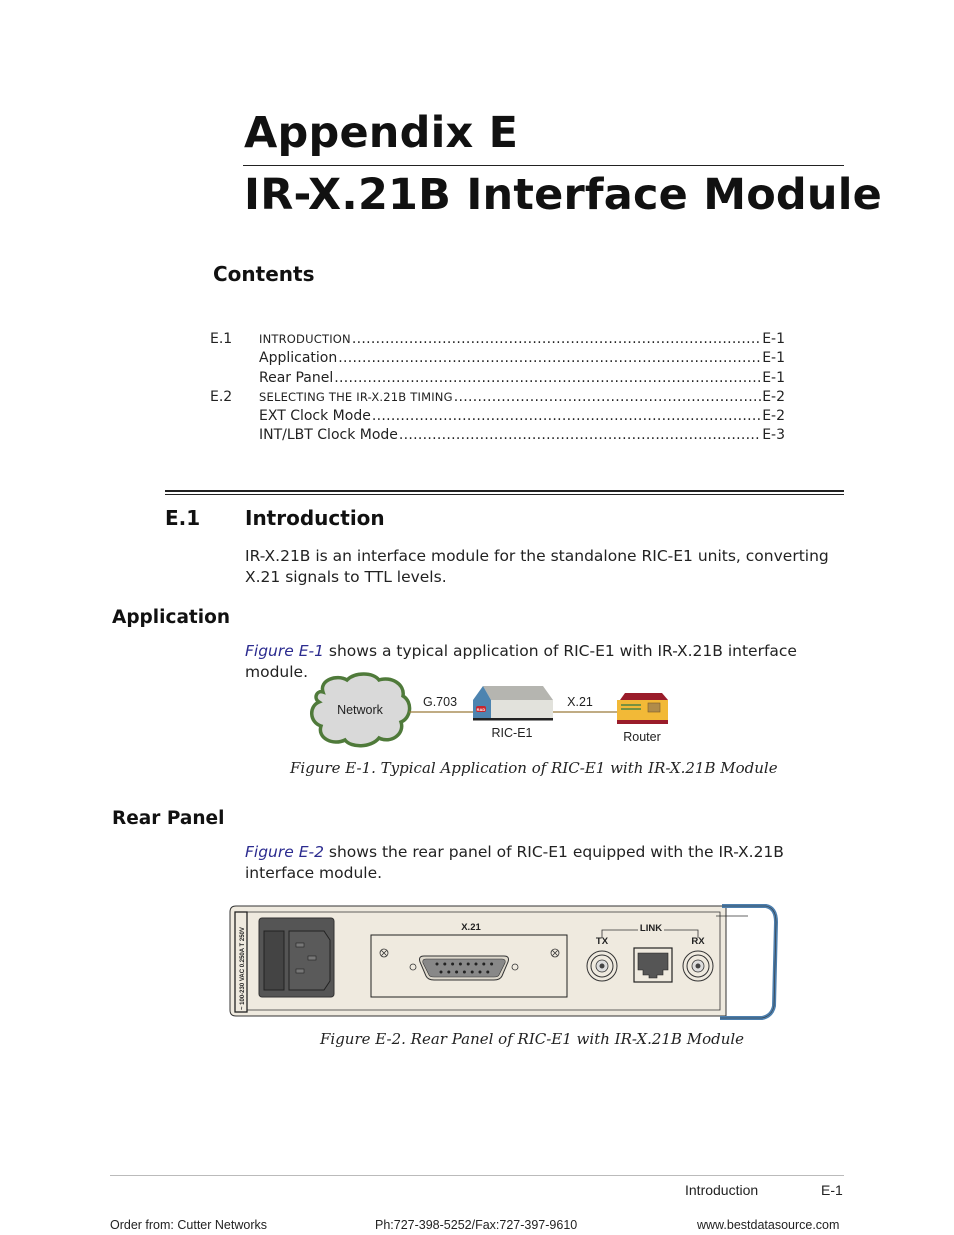 This screenshot has height=1235, width=954. I want to click on tx-bnc-connector-icon, so click(602, 966).